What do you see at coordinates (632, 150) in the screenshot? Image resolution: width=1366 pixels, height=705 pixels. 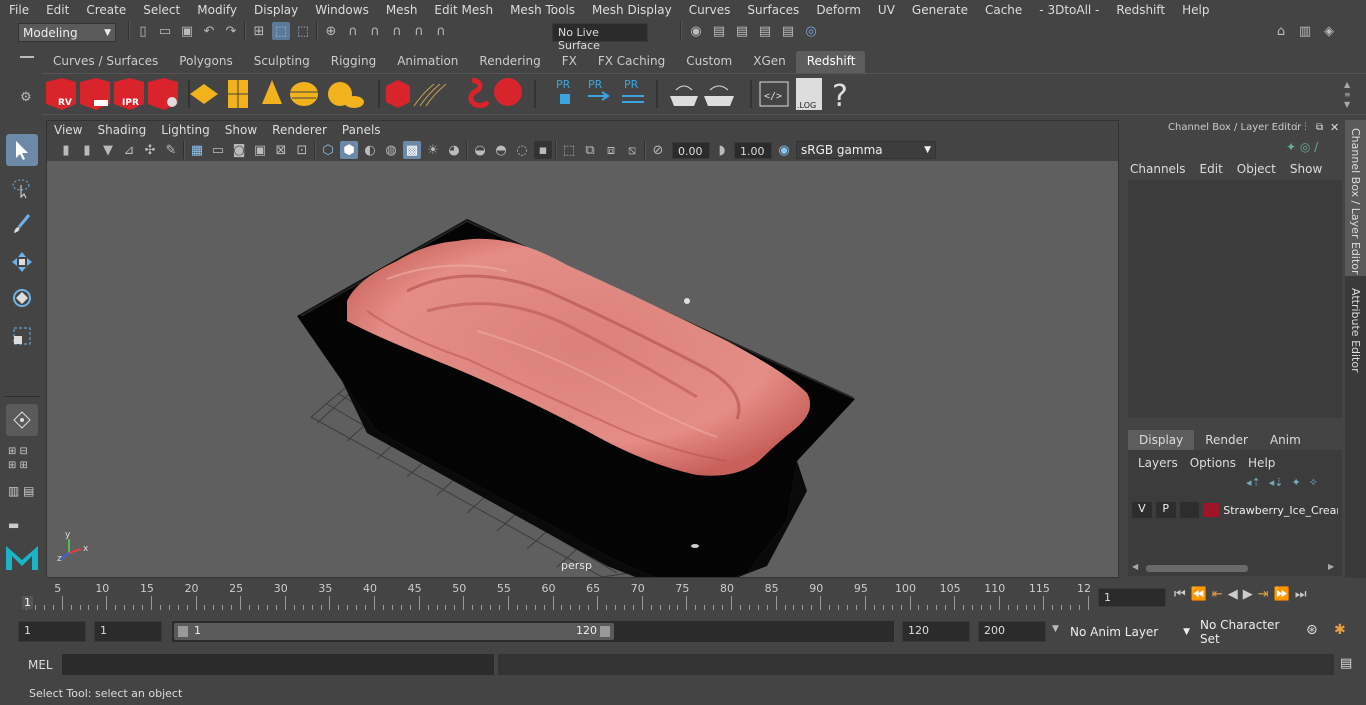 I see `xray-components-icon: ⧅` at bounding box center [632, 150].